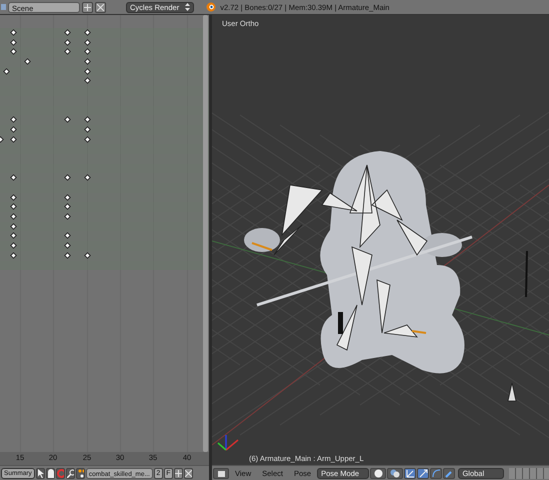  I want to click on ghost-icon, so click(50, 473).